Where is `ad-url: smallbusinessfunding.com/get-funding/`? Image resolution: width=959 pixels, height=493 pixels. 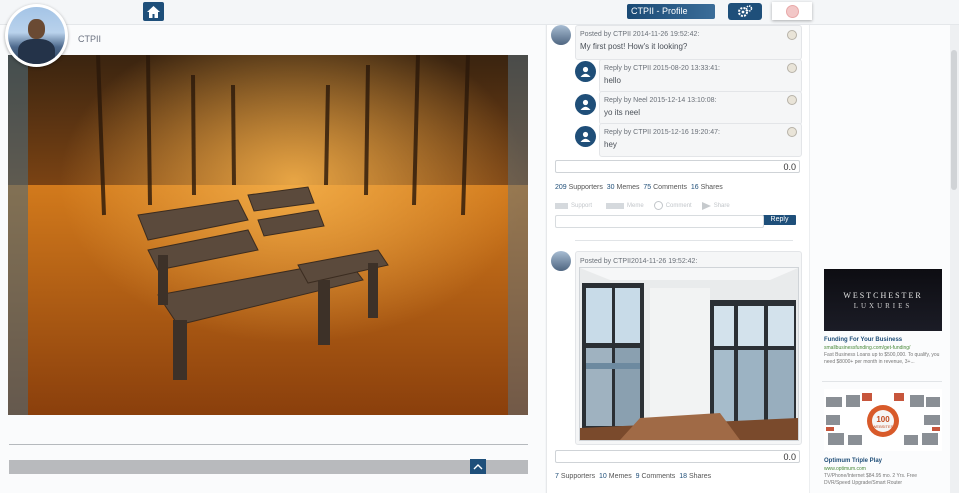 ad-url: smallbusinessfunding.com/get-funding/ is located at coordinates (867, 348).